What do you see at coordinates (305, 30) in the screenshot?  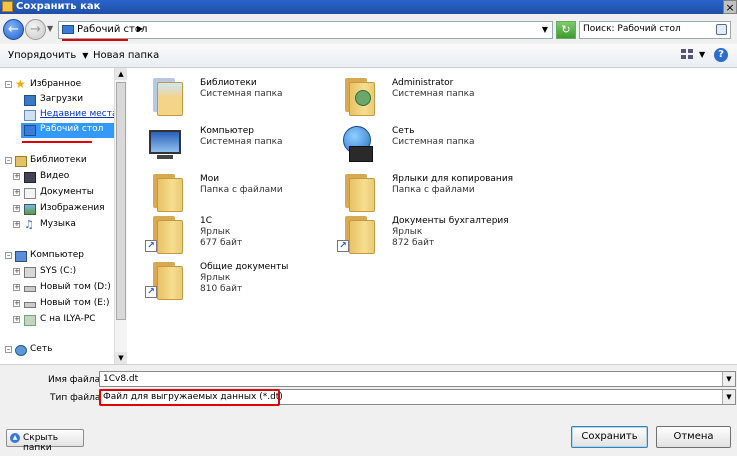 I see `address-field: Рабочий стол ▶ ▼` at bounding box center [305, 30].